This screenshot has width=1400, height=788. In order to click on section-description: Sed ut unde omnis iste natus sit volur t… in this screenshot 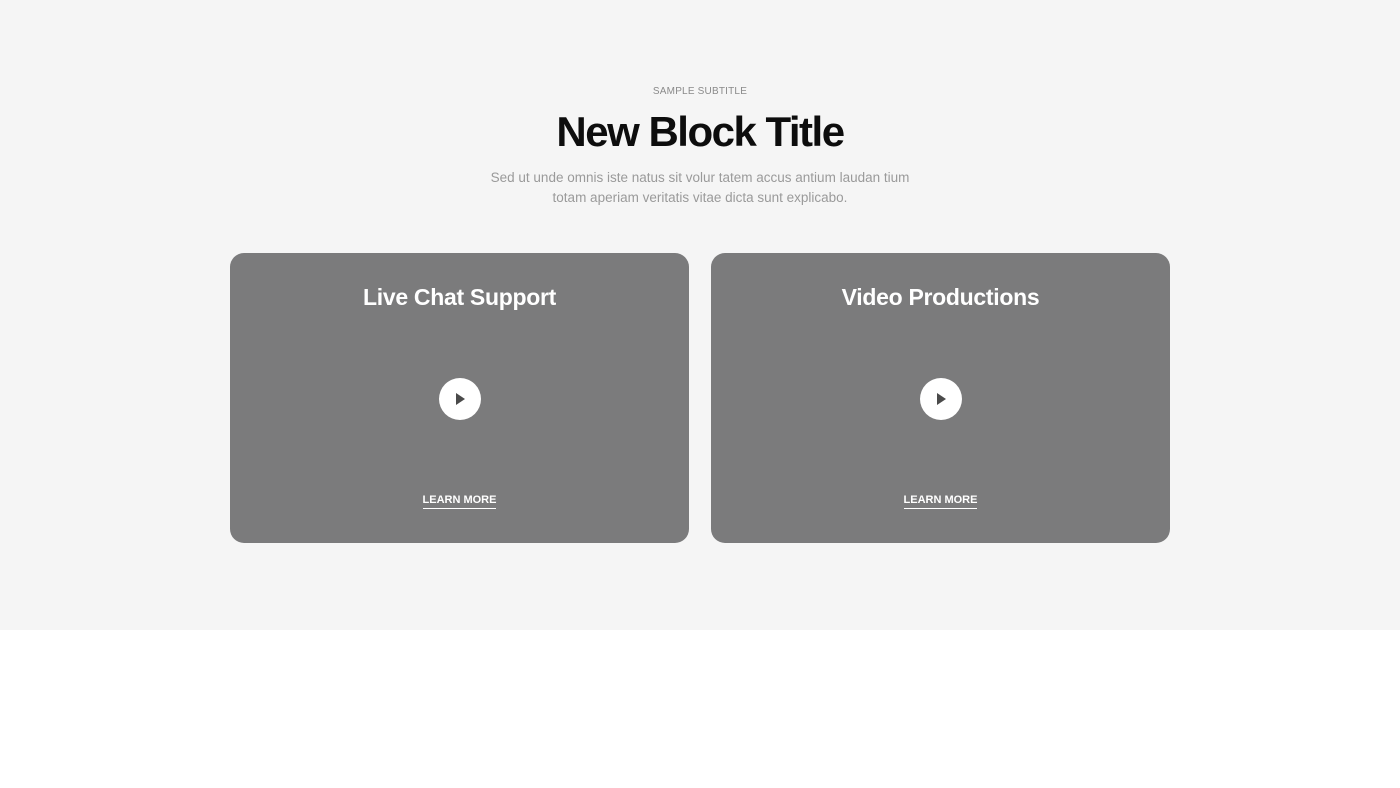, I will do `click(700, 188)`.